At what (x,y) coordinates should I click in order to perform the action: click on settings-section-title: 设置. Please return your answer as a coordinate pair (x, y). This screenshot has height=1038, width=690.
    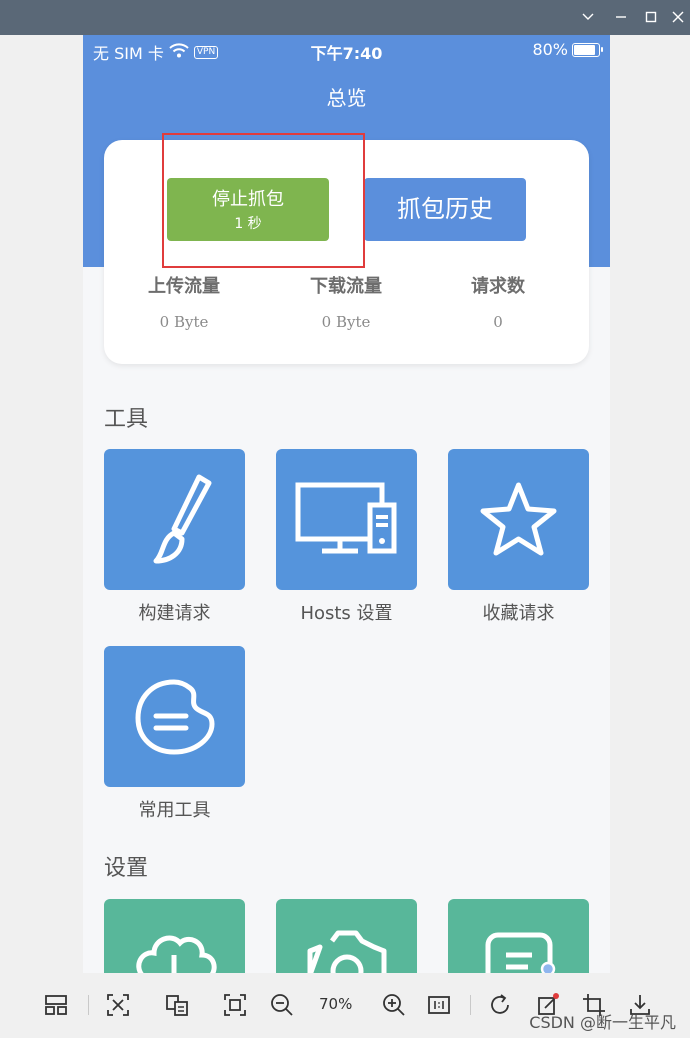
    Looking at the image, I should click on (126, 868).